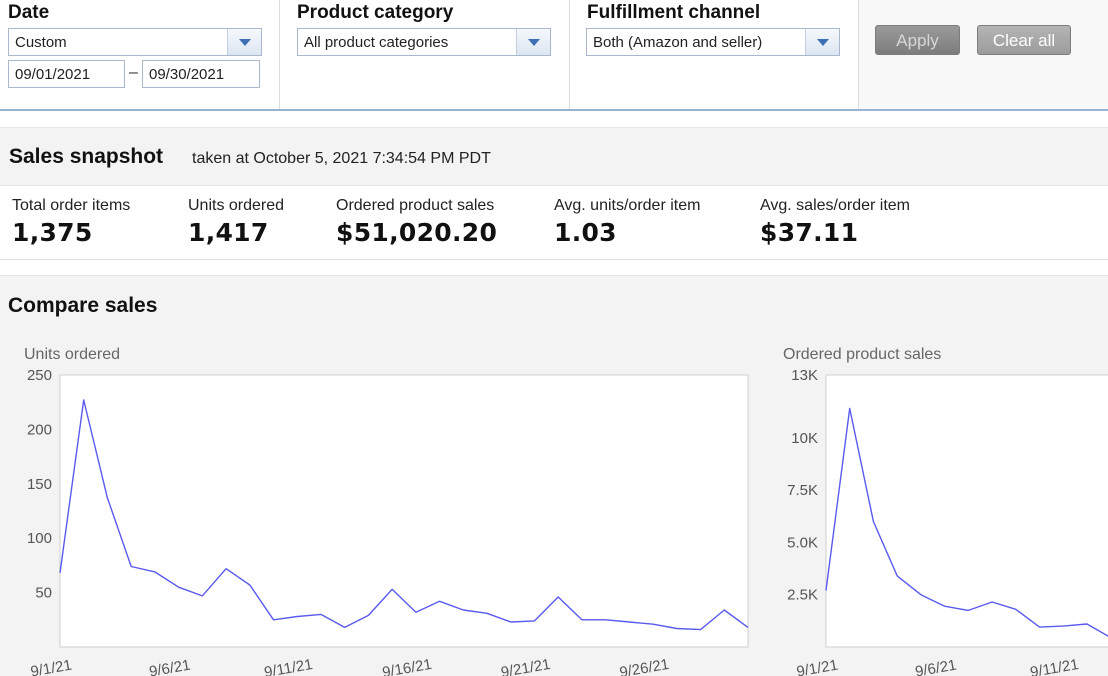 This screenshot has width=1108, height=676. I want to click on x-tick-label: 9/21/21, so click(526, 666).